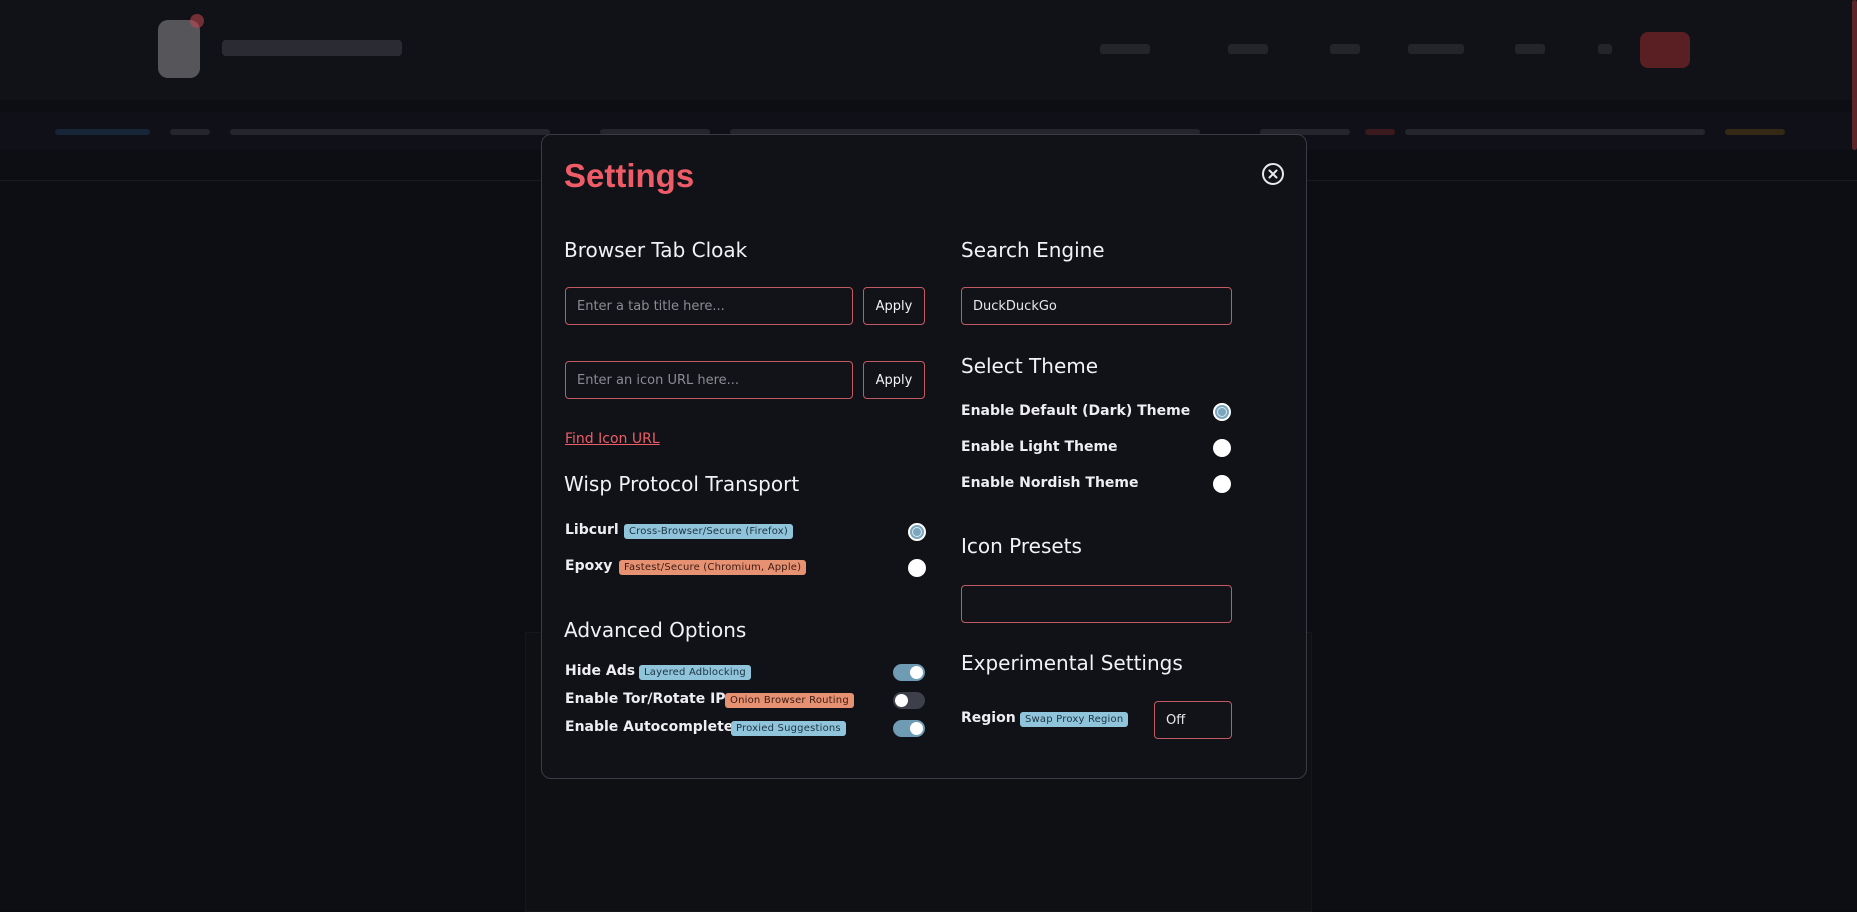  Describe the element at coordinates (1222, 484) in the screenshot. I see `theme-nordish-radio` at that location.